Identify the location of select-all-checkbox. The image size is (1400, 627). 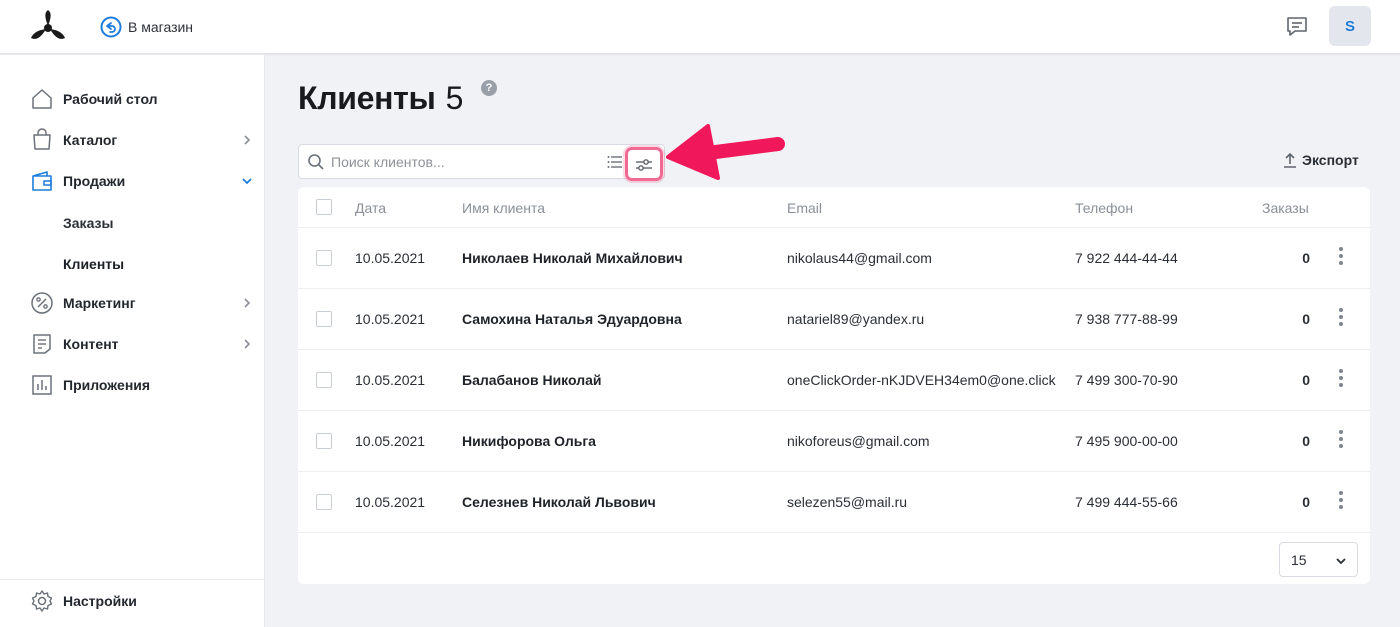
(324, 207).